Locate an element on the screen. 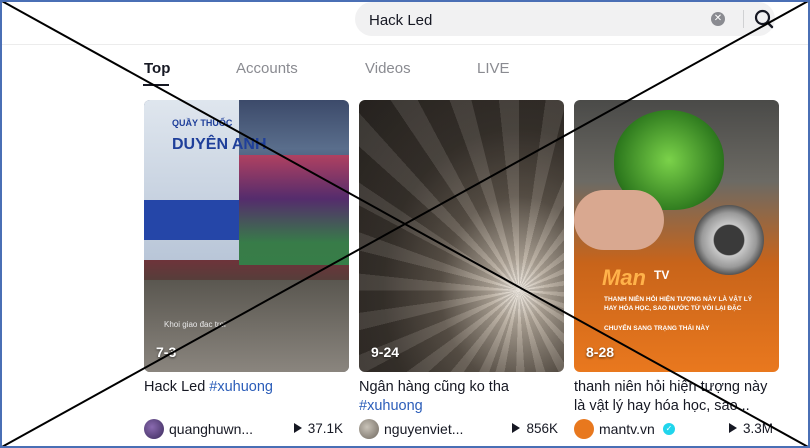 Image resolution: width=810 pixels, height=448 pixels. play-count-value: 856K is located at coordinates (542, 428).